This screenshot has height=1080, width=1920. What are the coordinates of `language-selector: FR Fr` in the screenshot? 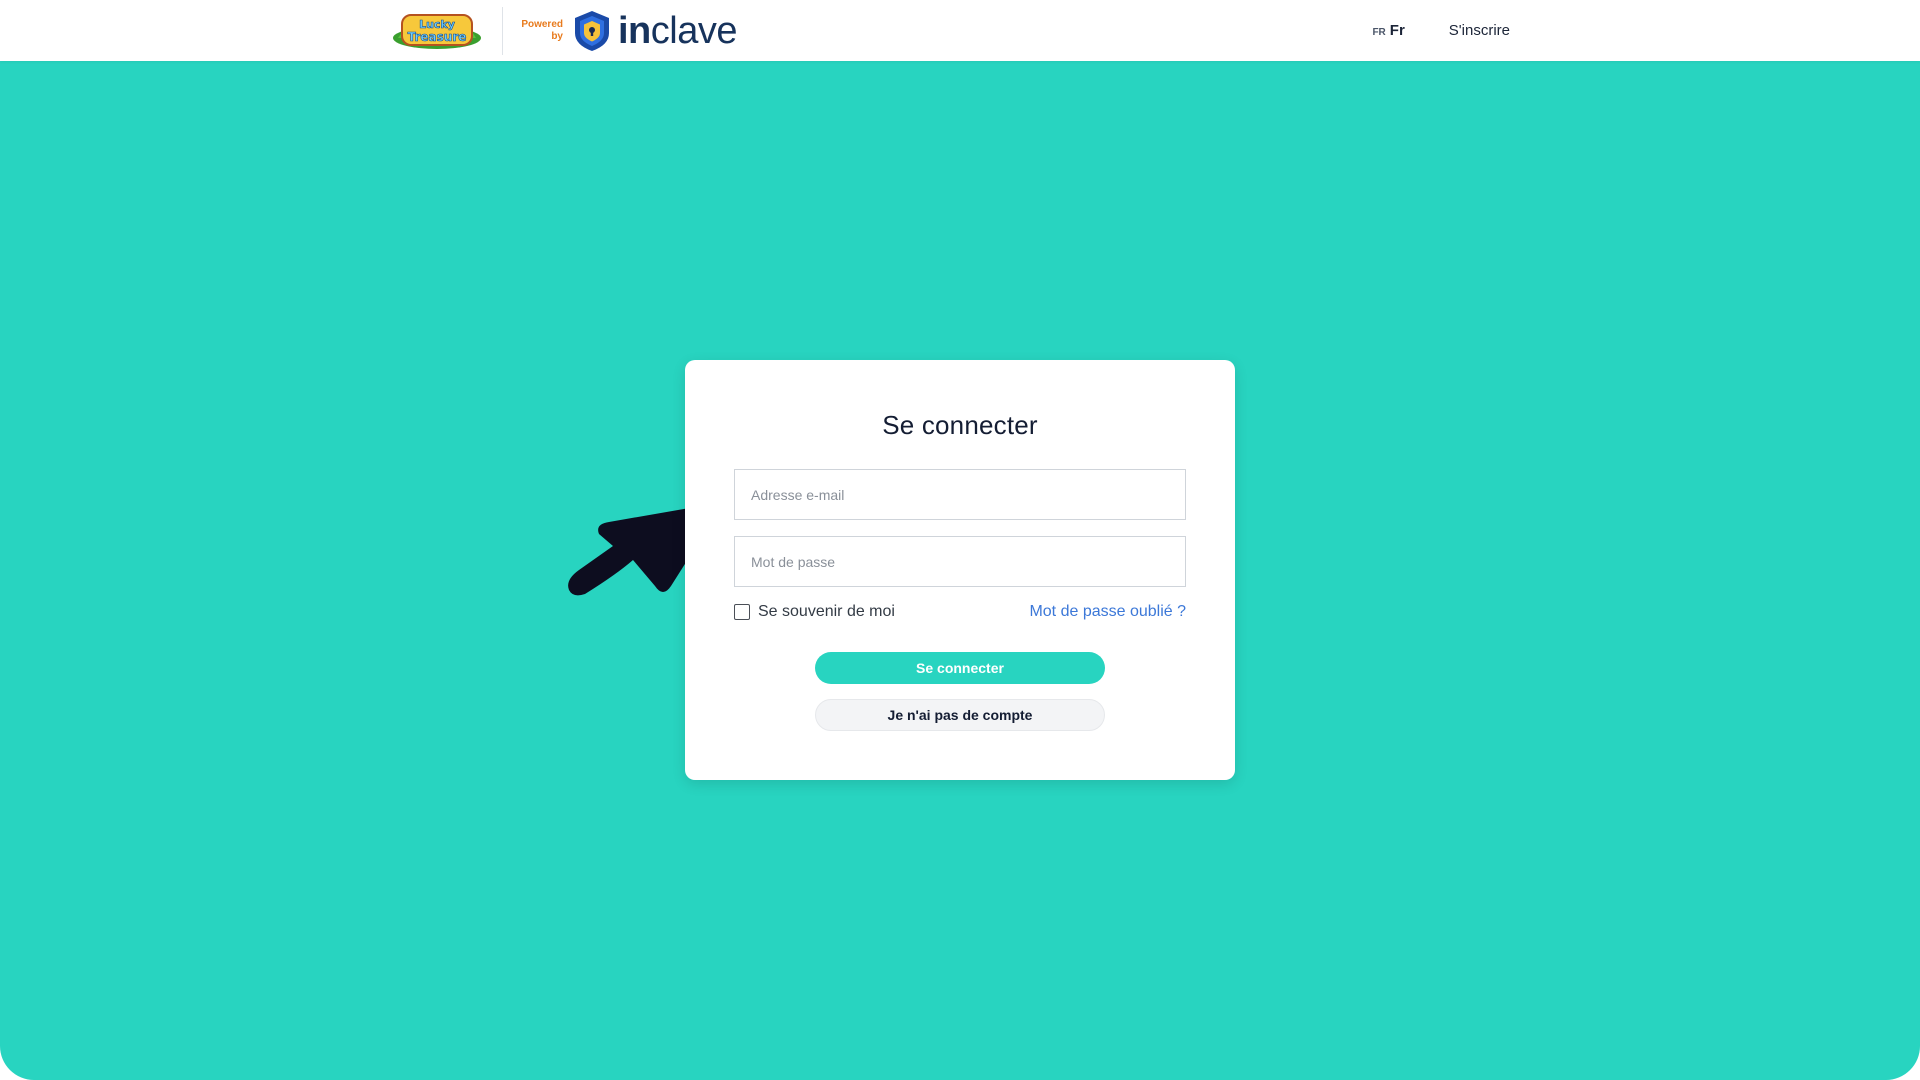 It's located at (1388, 30).